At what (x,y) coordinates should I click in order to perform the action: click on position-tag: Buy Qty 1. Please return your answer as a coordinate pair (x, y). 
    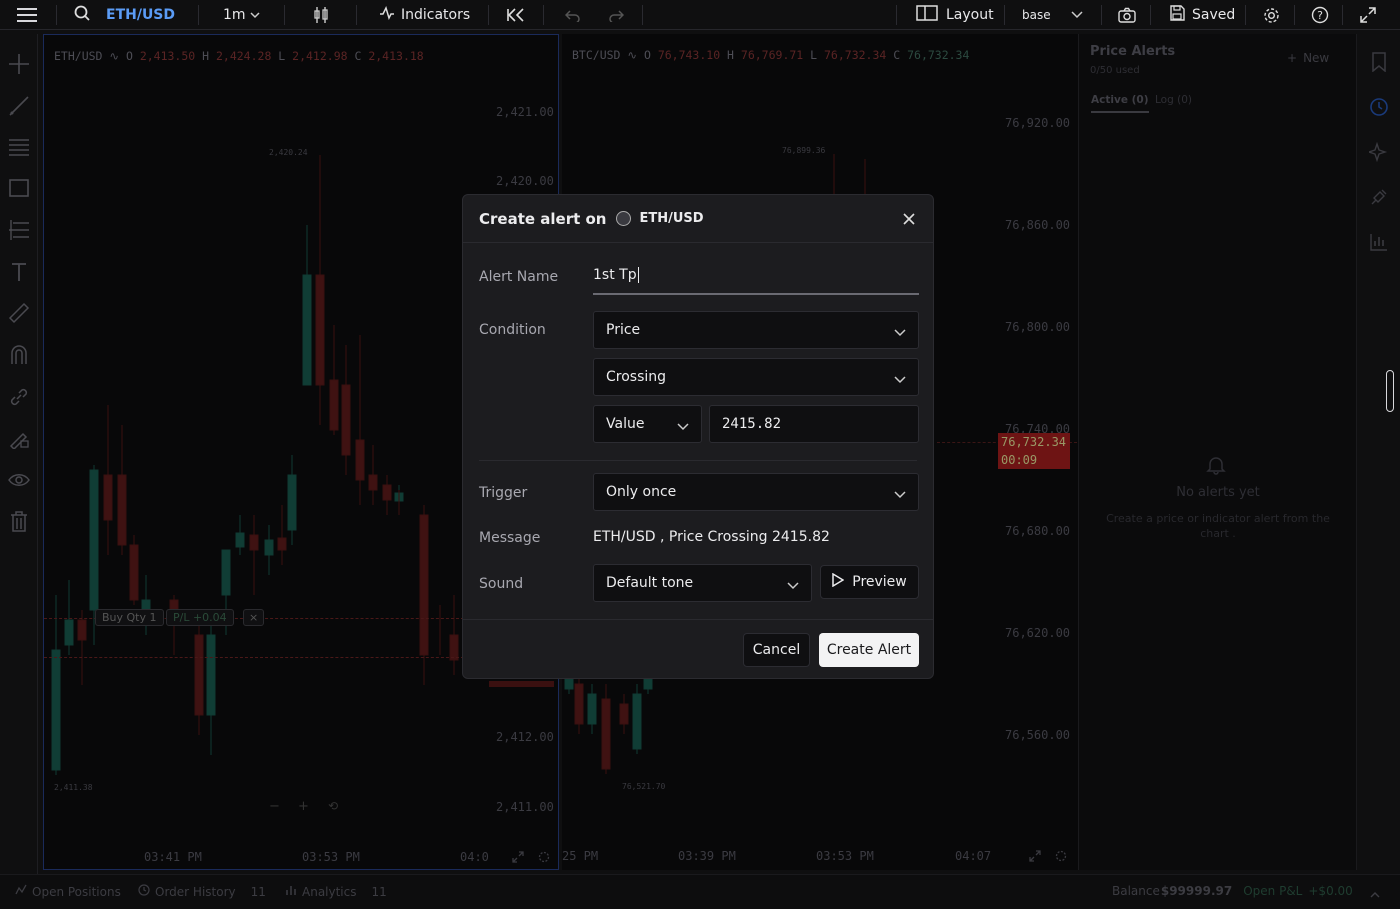
    Looking at the image, I should click on (129, 617).